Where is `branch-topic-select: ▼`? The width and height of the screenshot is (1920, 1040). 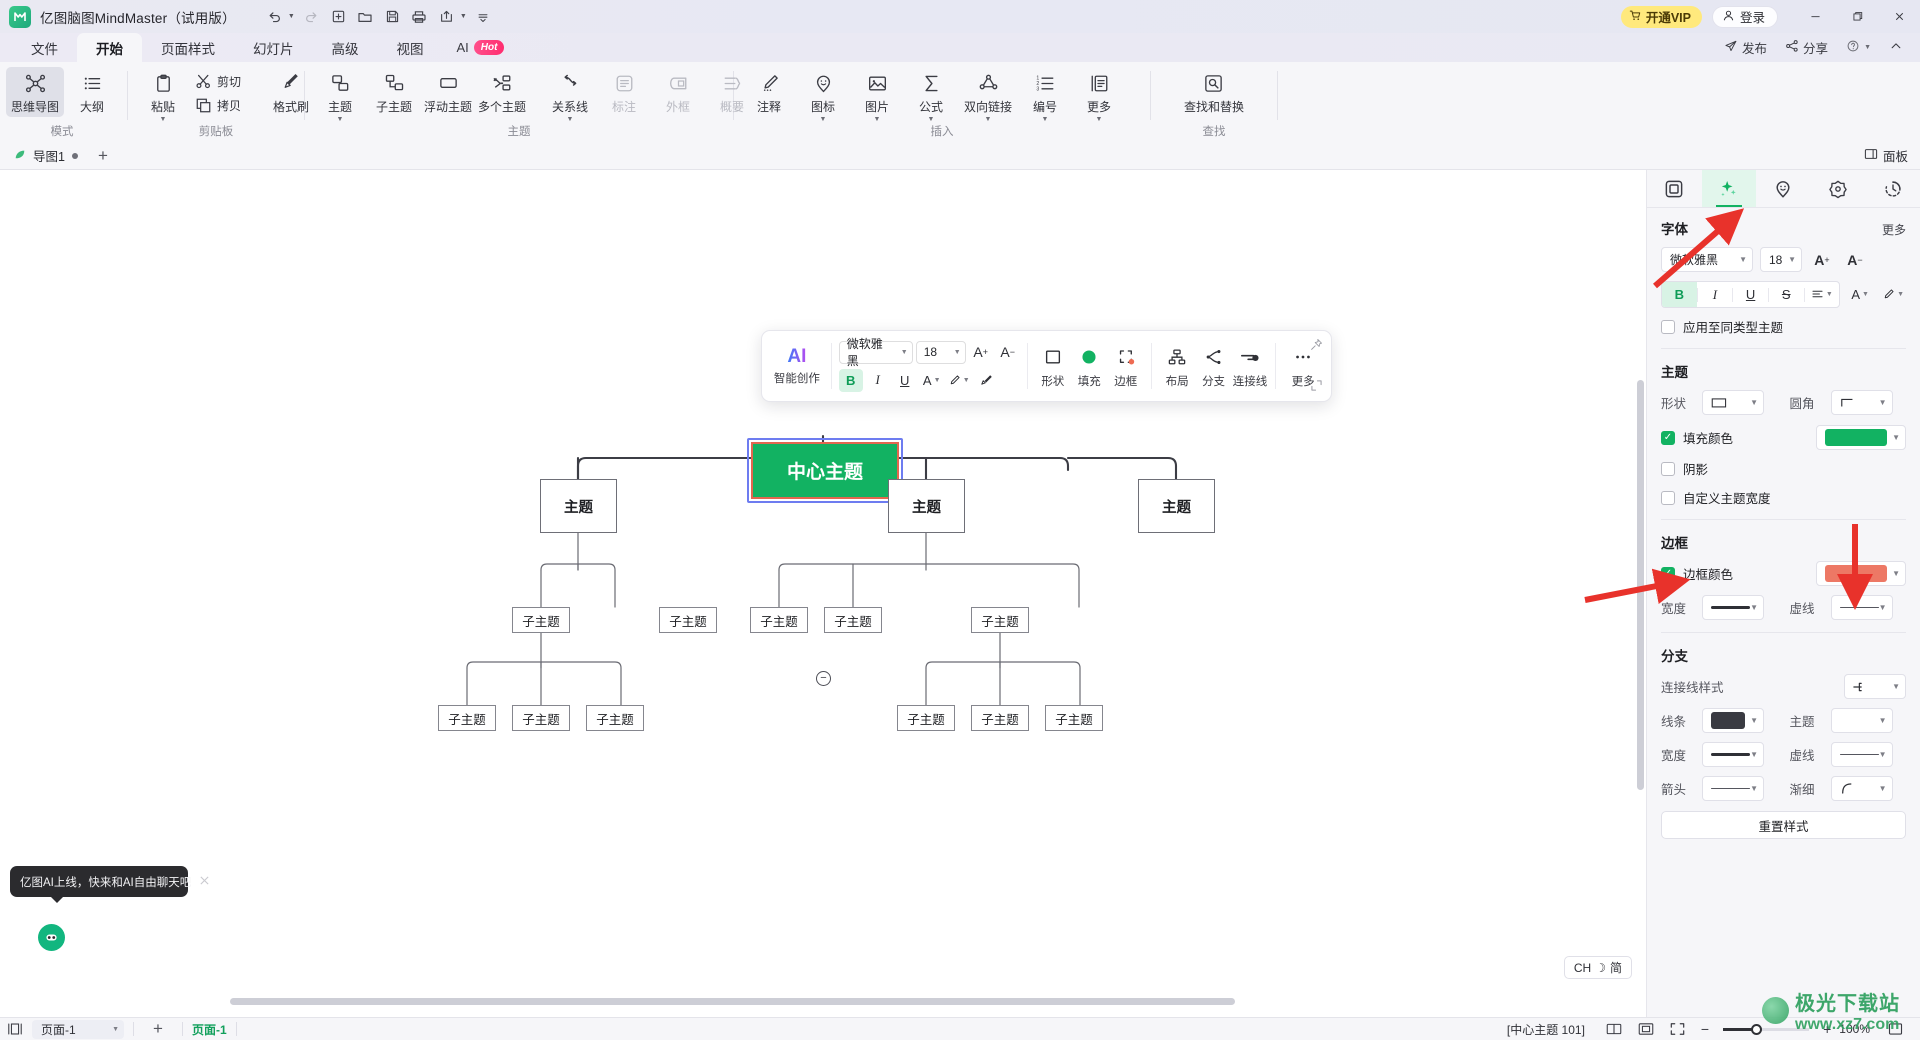 branch-topic-select: ▼ is located at coordinates (1861, 720).